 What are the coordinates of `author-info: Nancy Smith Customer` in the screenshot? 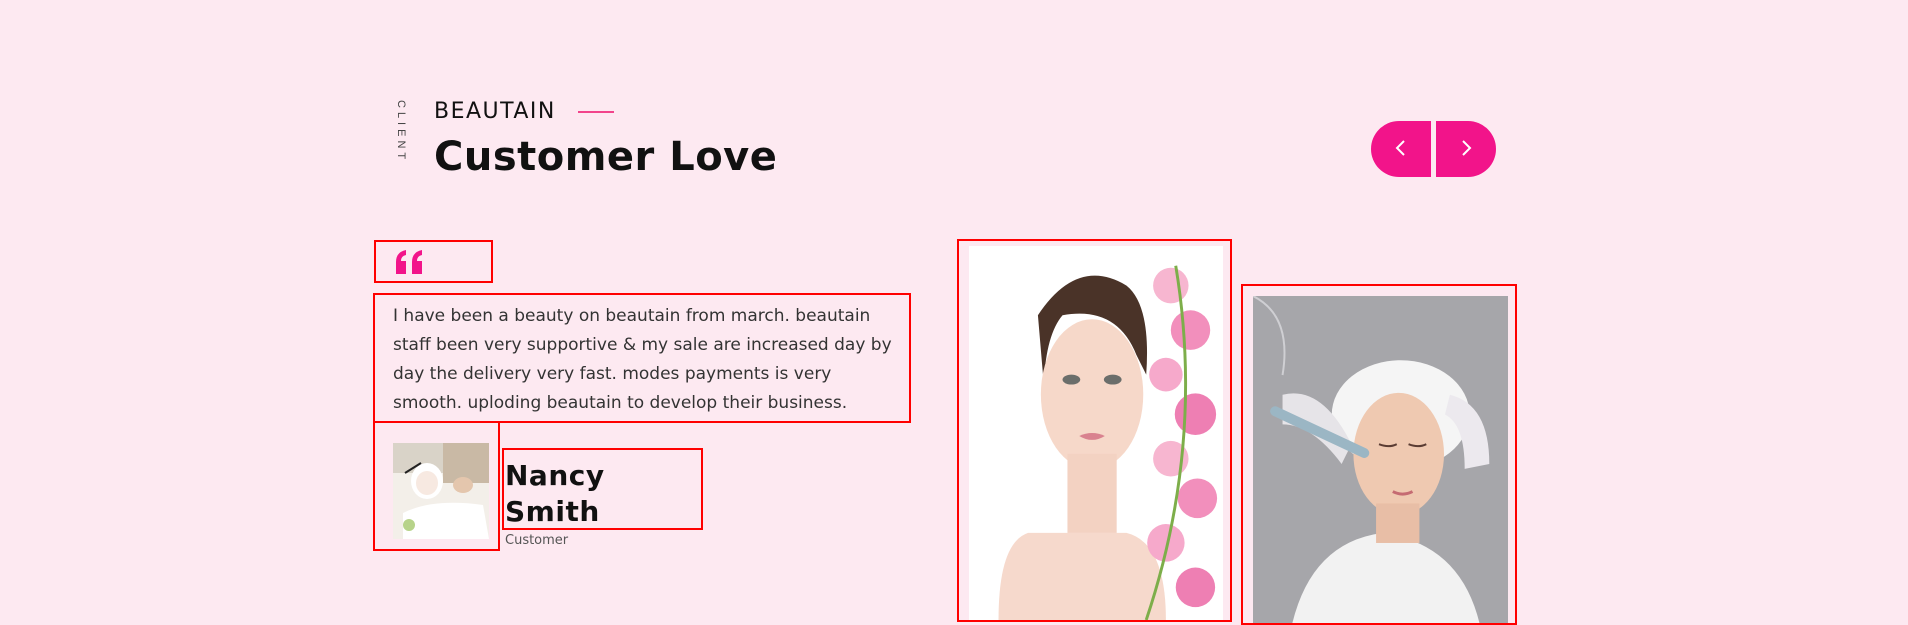 It's located at (602, 498).